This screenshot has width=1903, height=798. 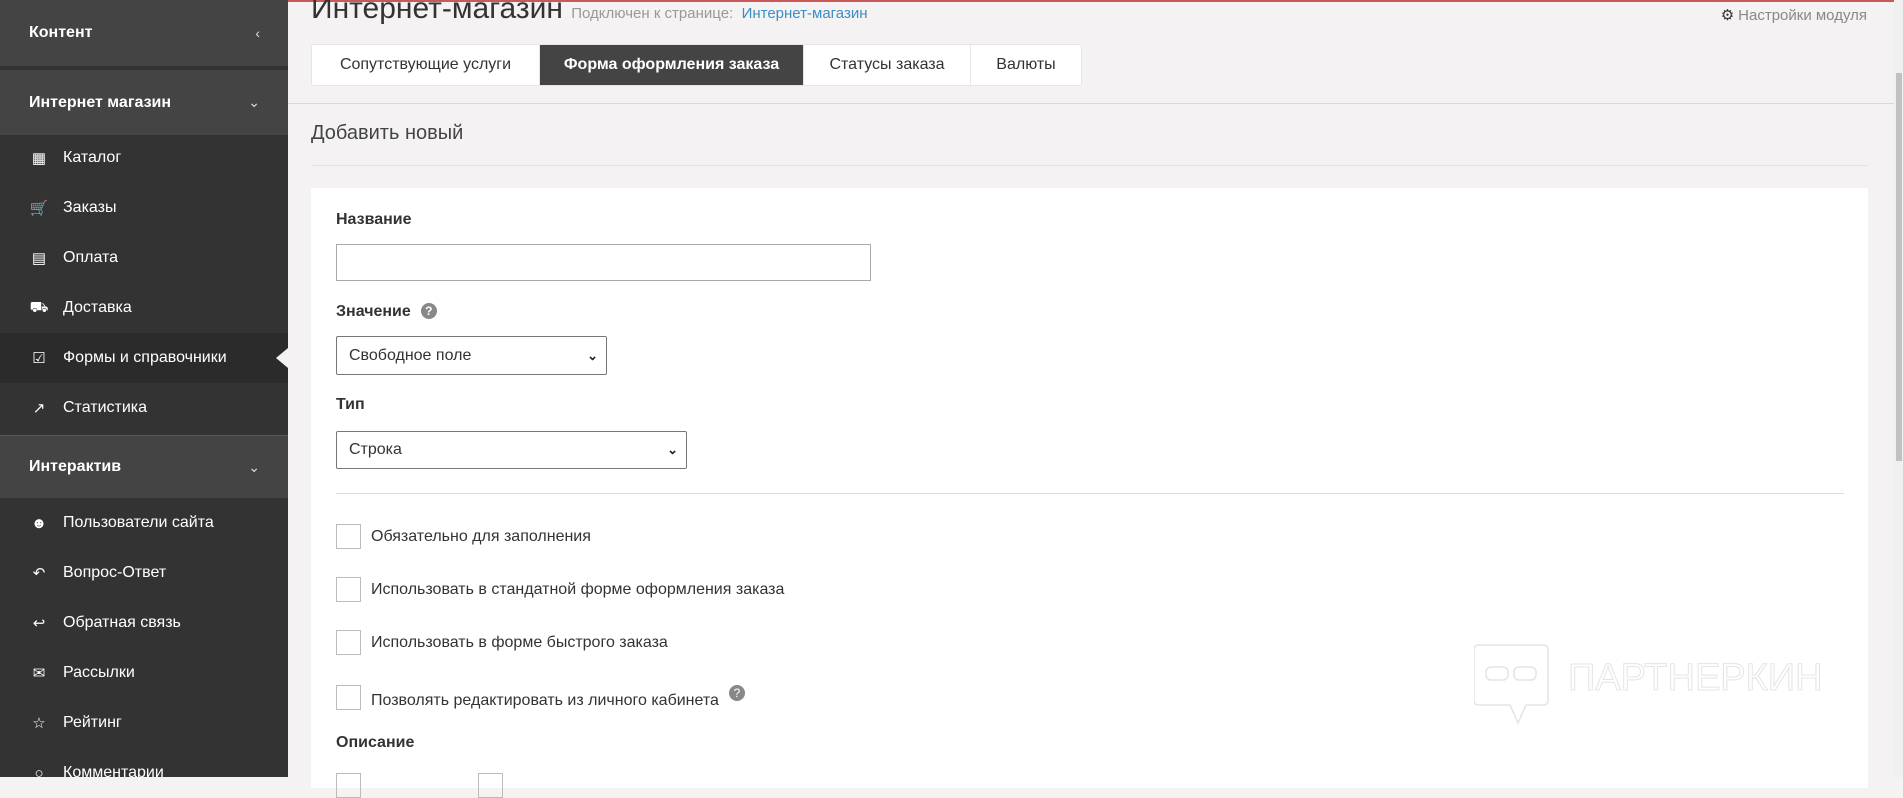 I want to click on type-label: Тип, so click(x=350, y=404).